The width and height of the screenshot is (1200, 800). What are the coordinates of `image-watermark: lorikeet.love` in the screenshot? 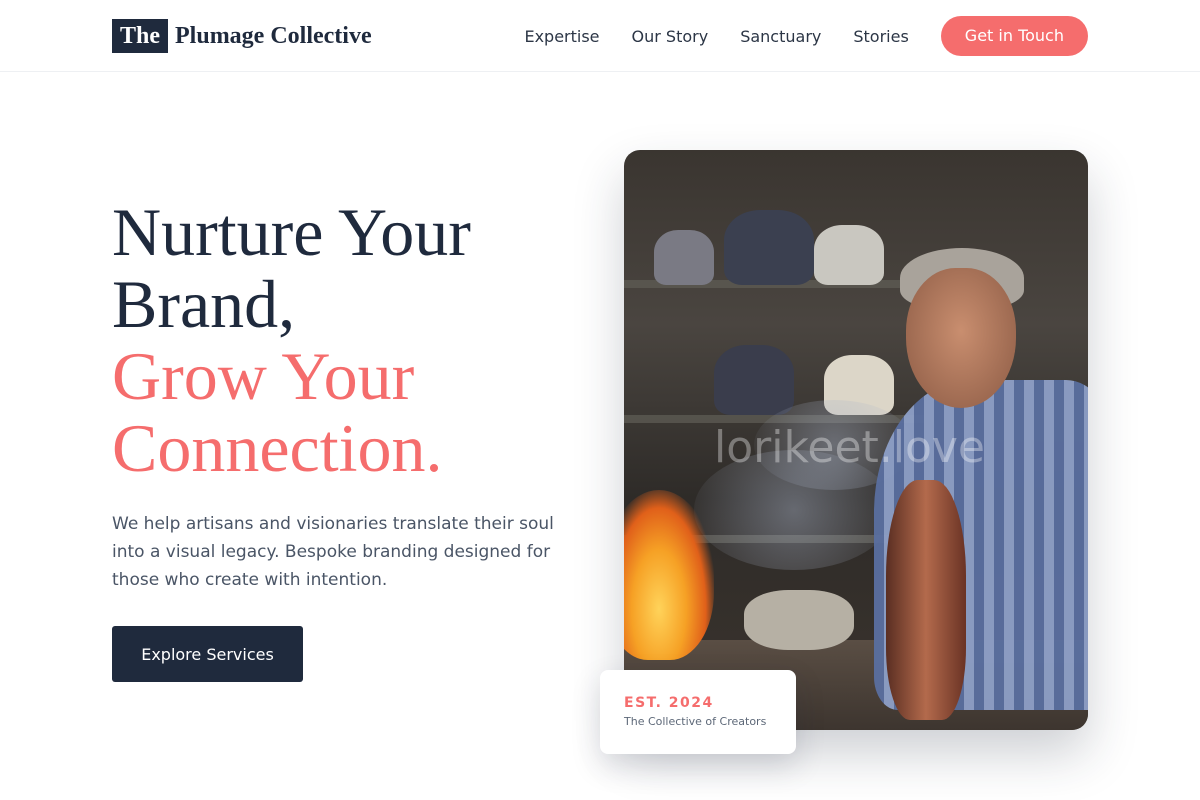 It's located at (850, 447).